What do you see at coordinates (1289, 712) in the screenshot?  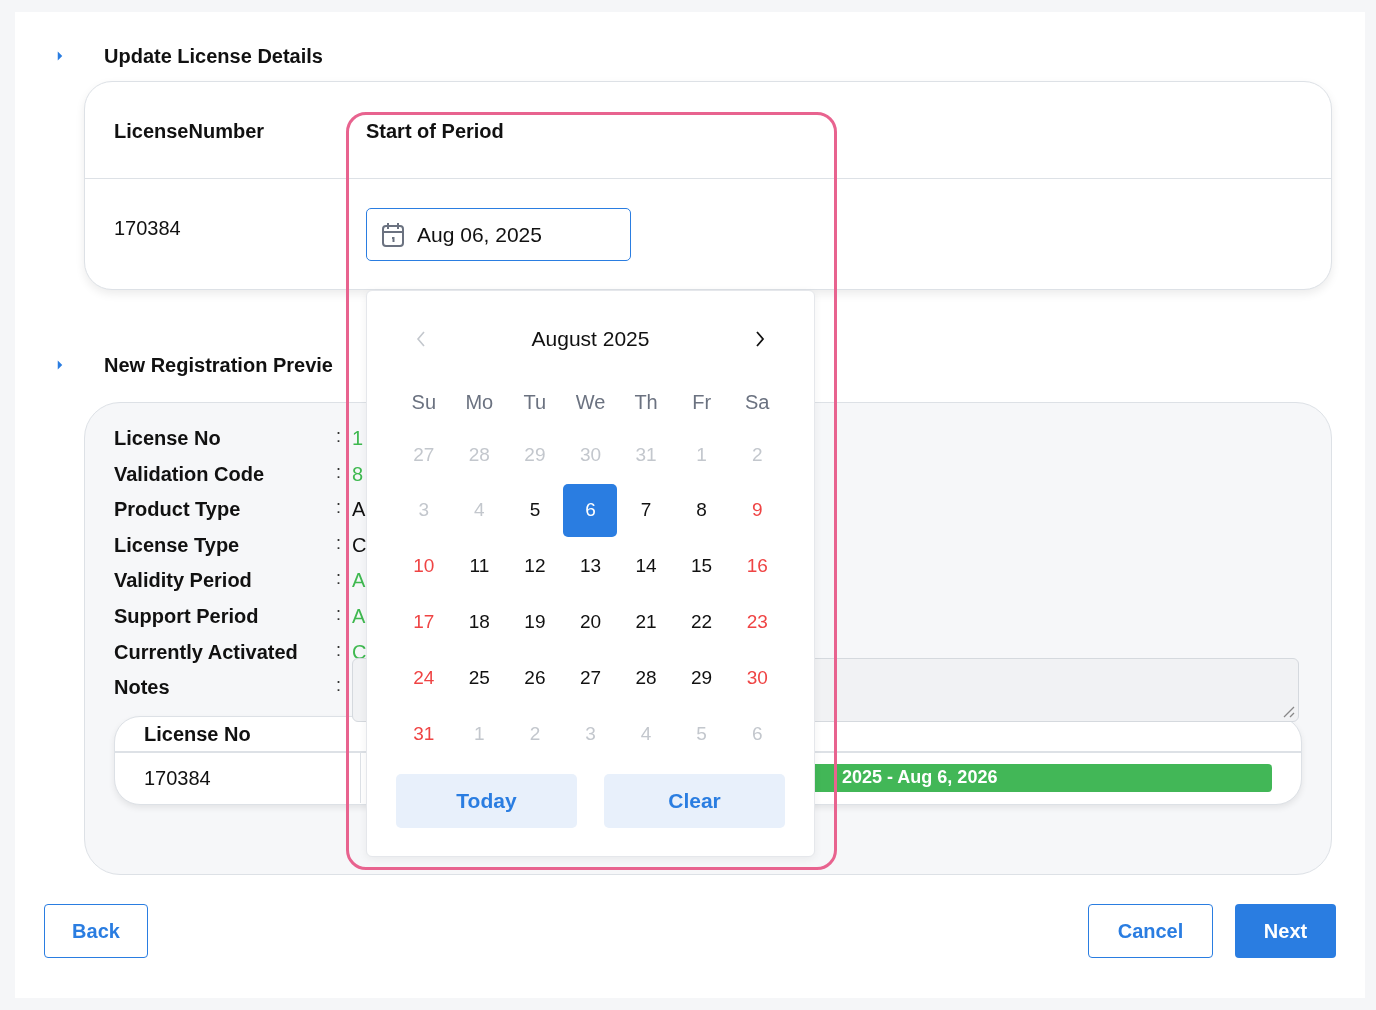 I see `resize-handle-icon` at bounding box center [1289, 712].